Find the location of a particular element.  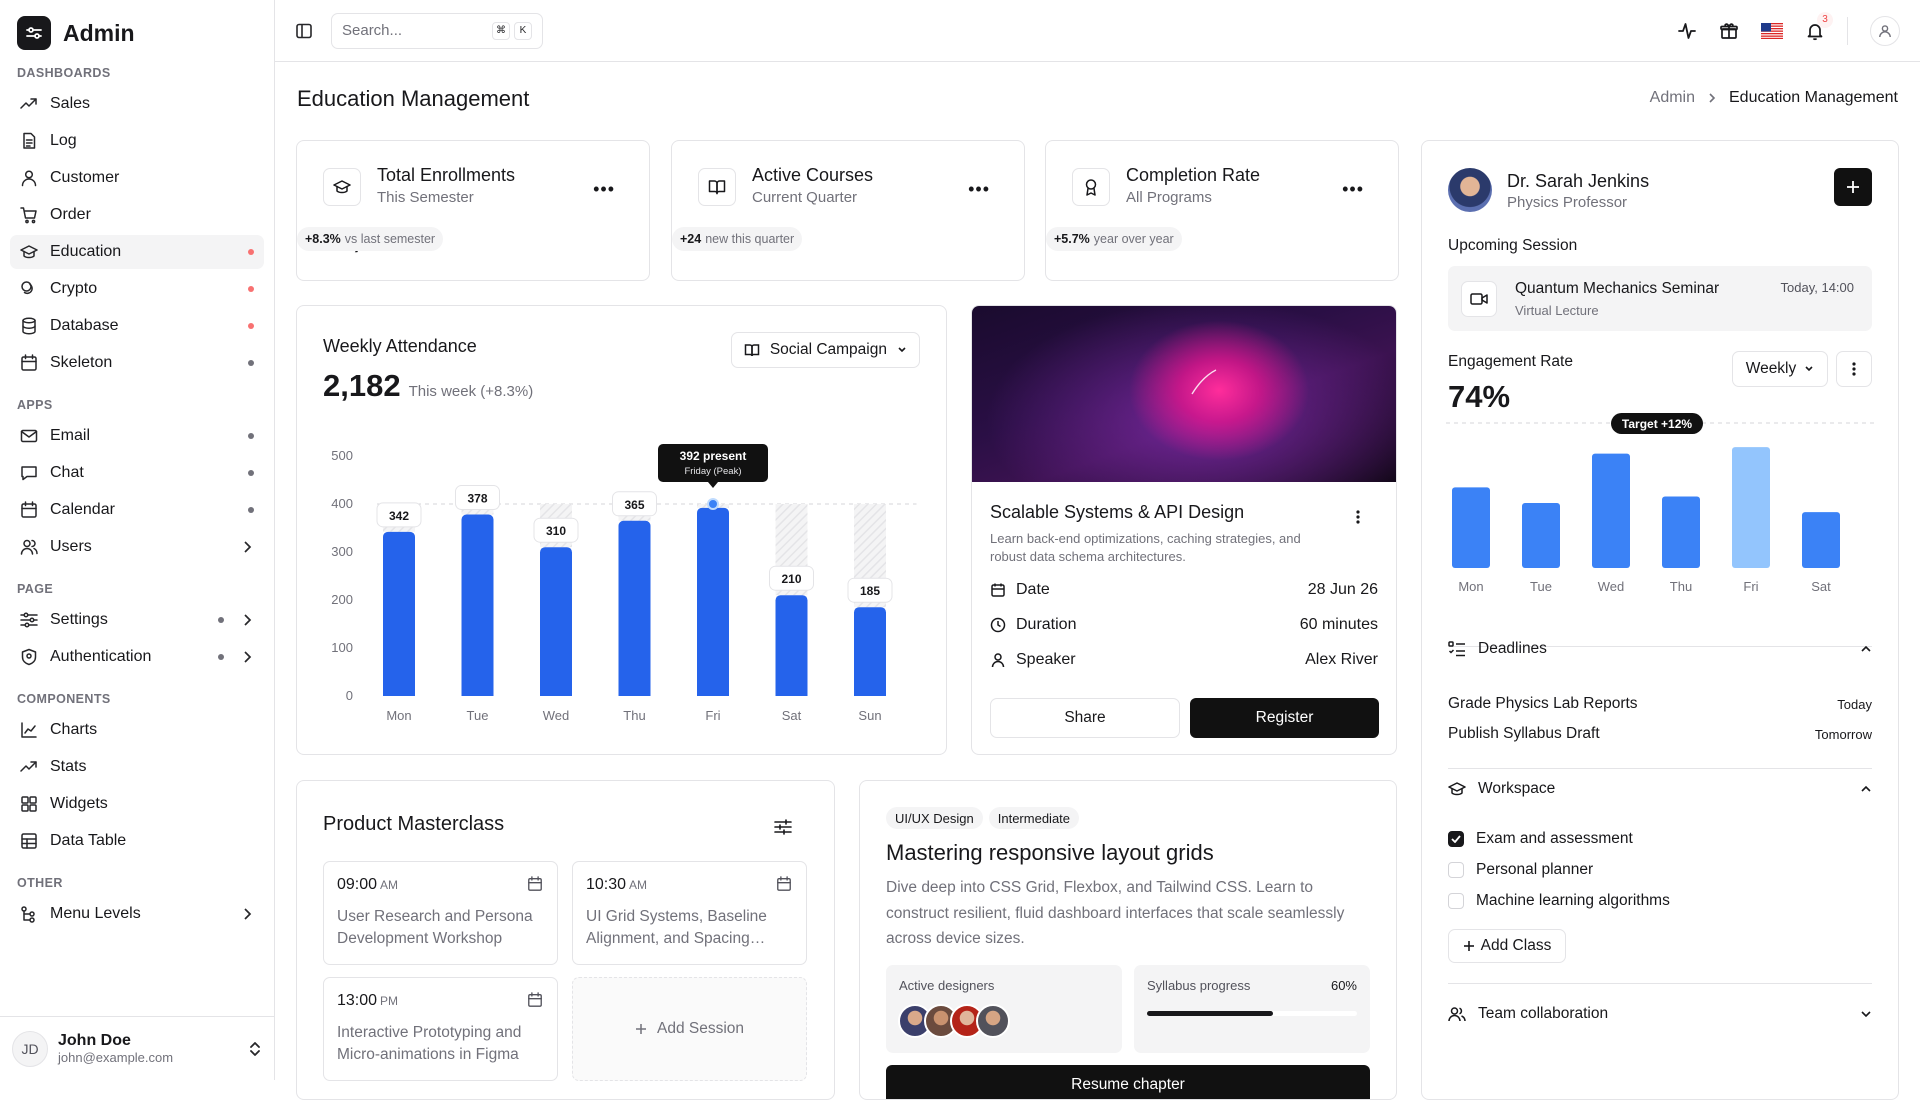

add-session-button: Add Session is located at coordinates (689, 1029).